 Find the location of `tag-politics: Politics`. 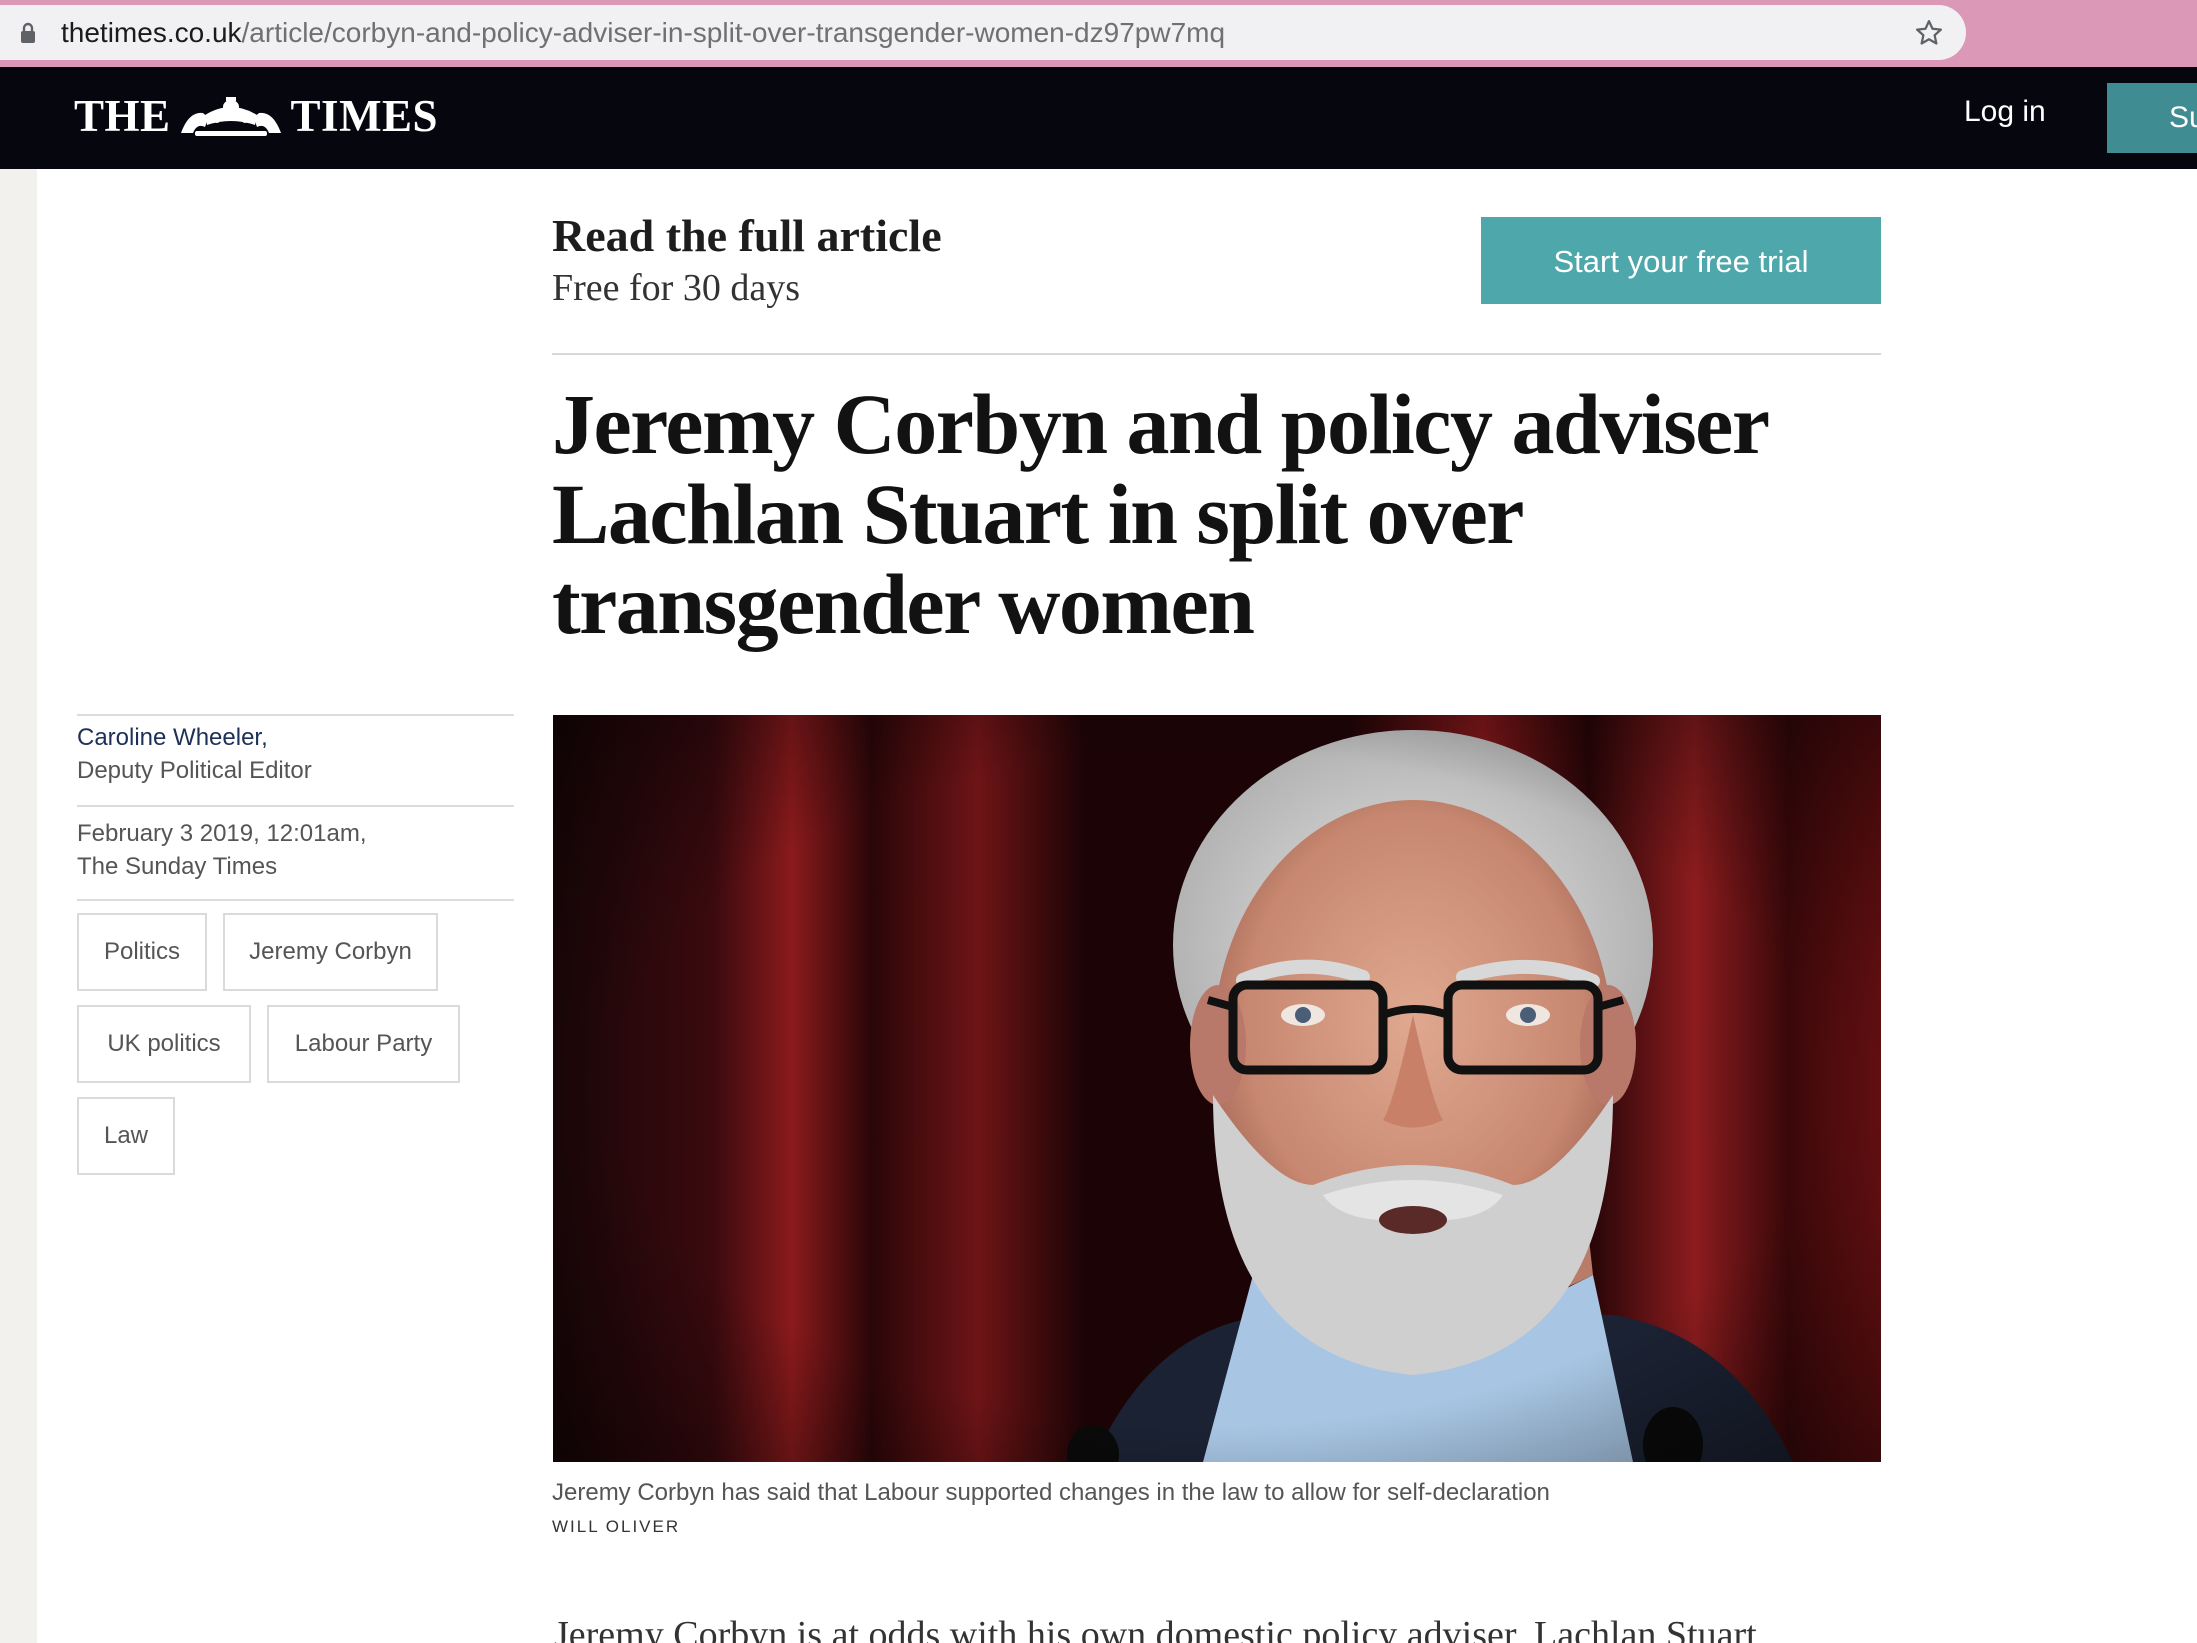

tag-politics: Politics is located at coordinates (142, 952).